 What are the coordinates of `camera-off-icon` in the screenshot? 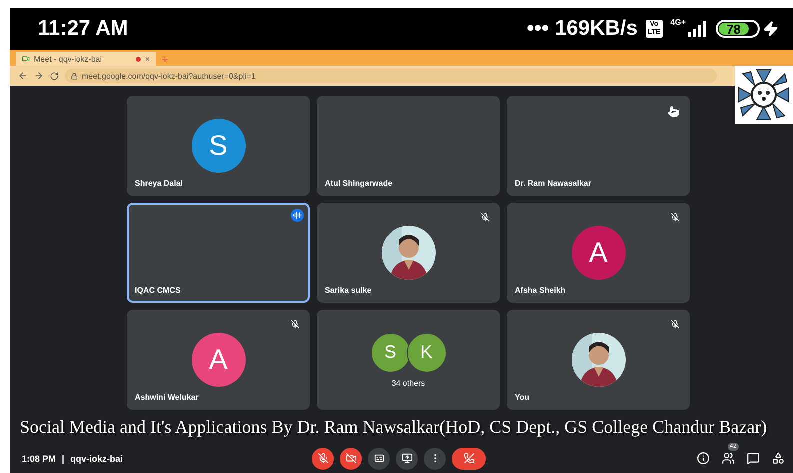 It's located at (351, 458).